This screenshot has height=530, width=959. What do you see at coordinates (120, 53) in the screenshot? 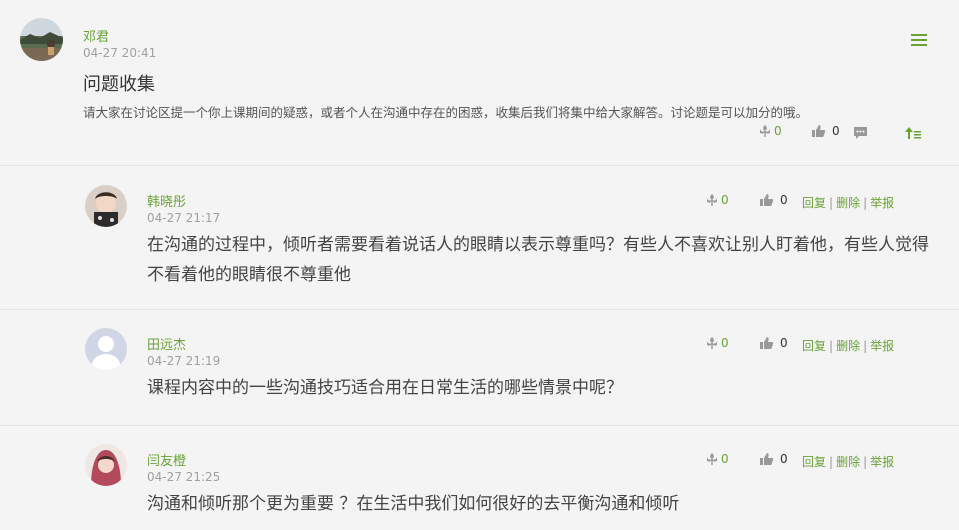
I see `post-timestamp: 04-27 20:41` at bounding box center [120, 53].